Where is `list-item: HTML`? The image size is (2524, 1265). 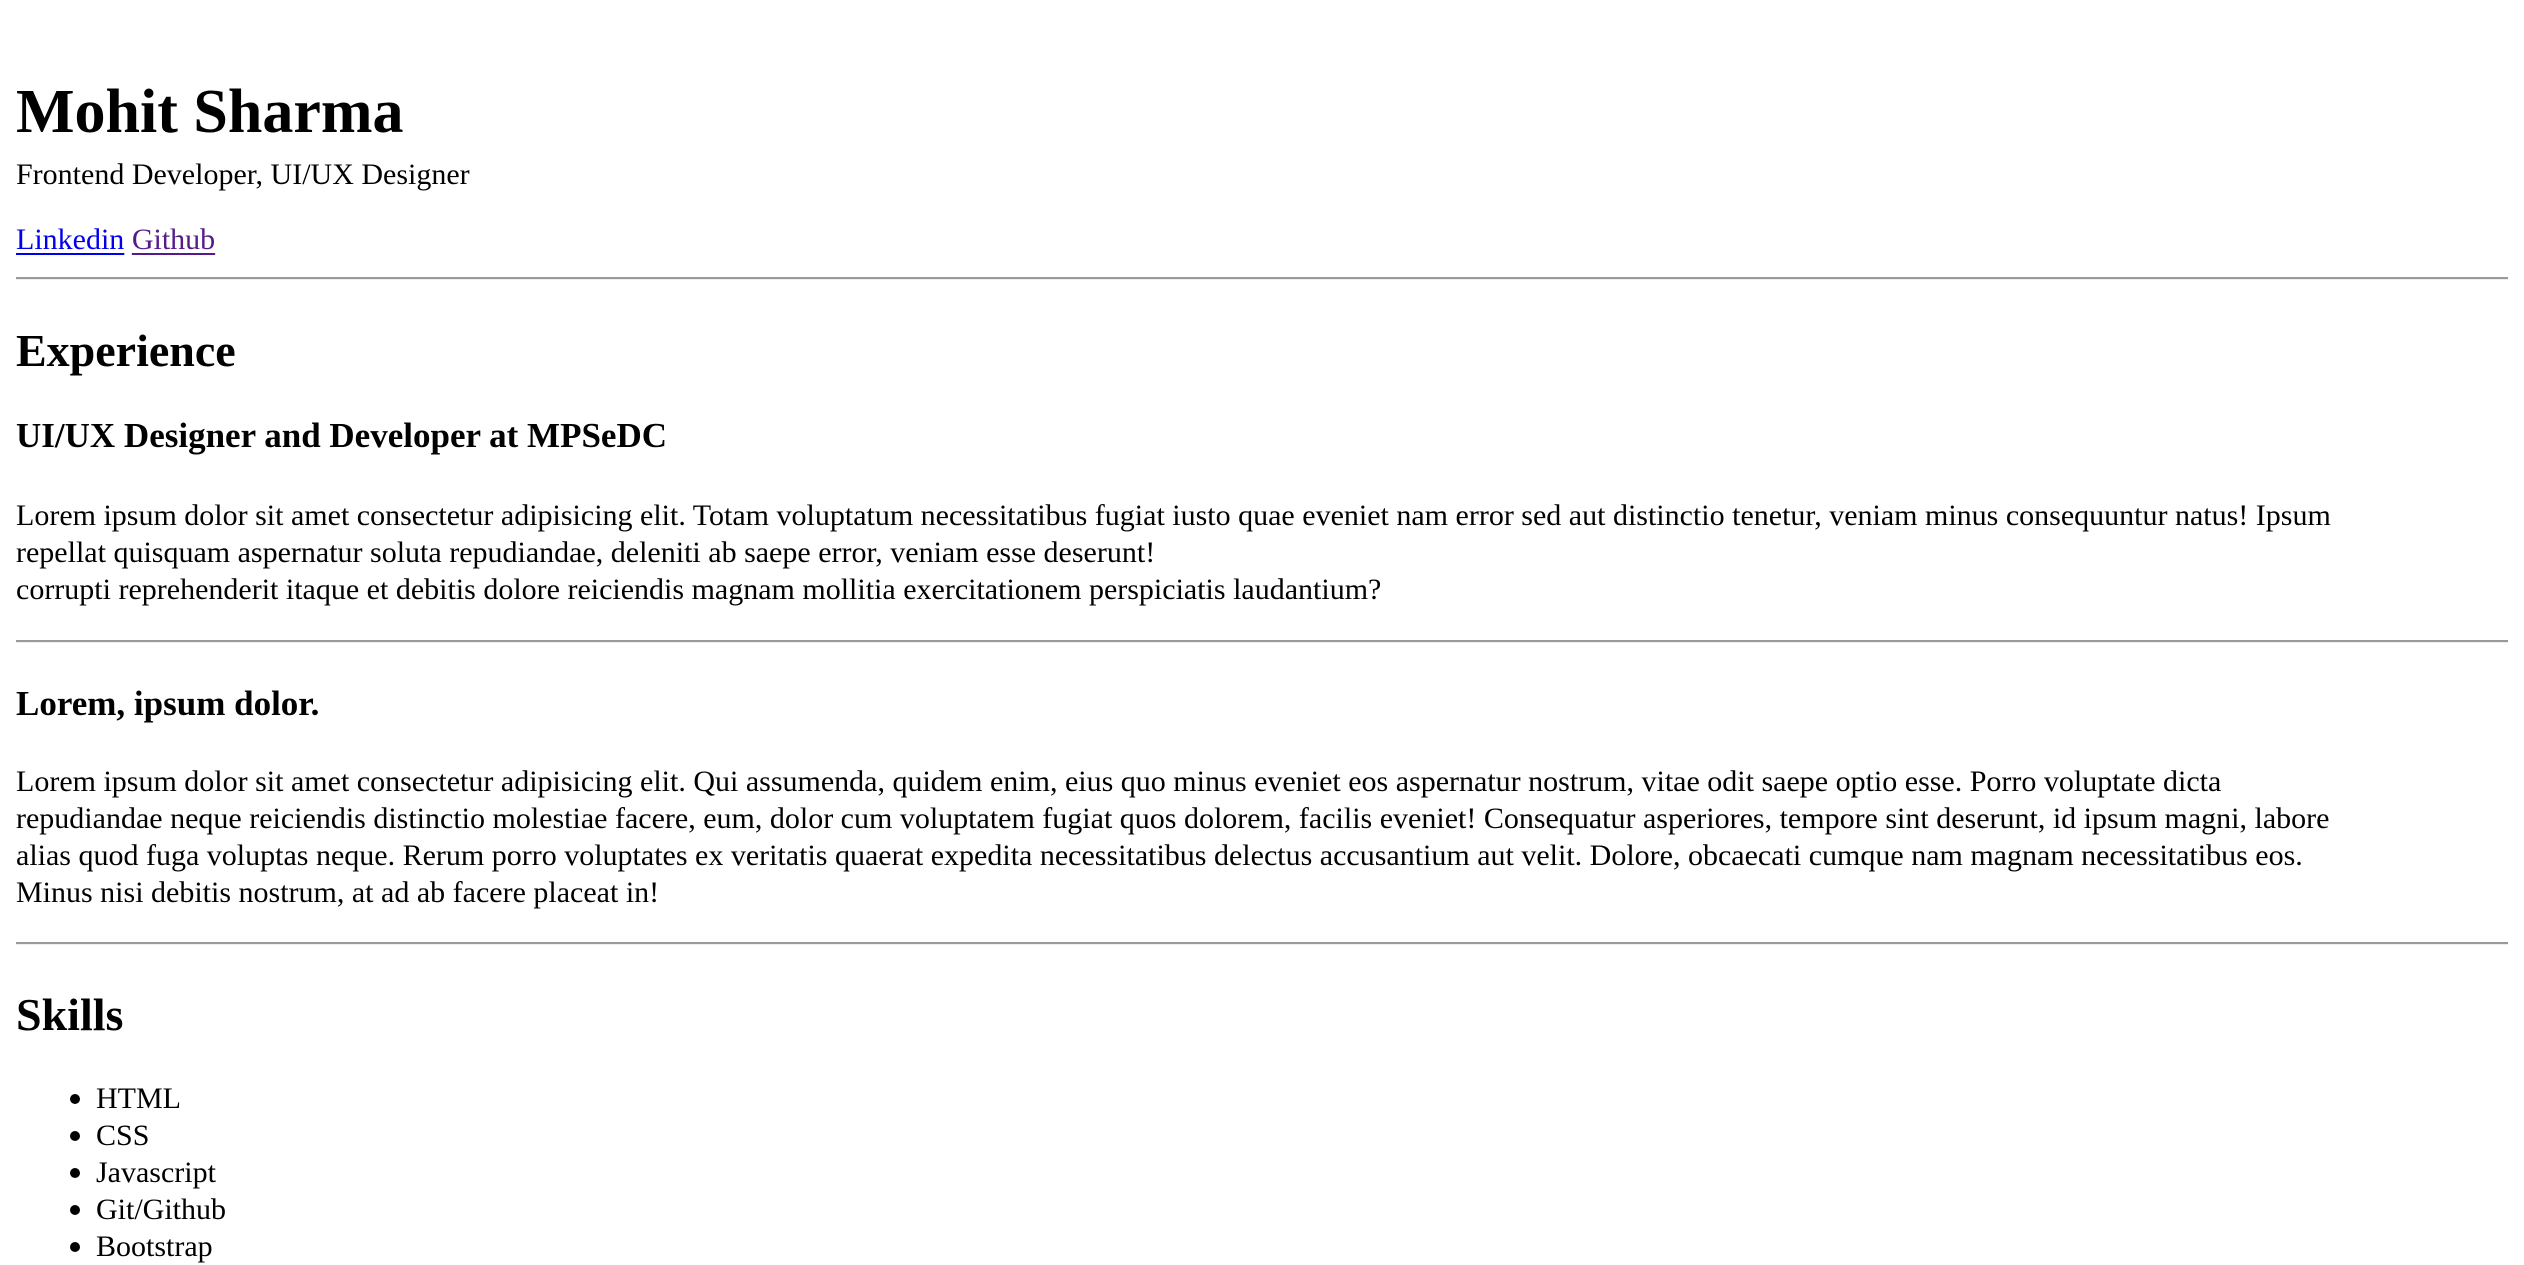
list-item: HTML is located at coordinates (148, 1098).